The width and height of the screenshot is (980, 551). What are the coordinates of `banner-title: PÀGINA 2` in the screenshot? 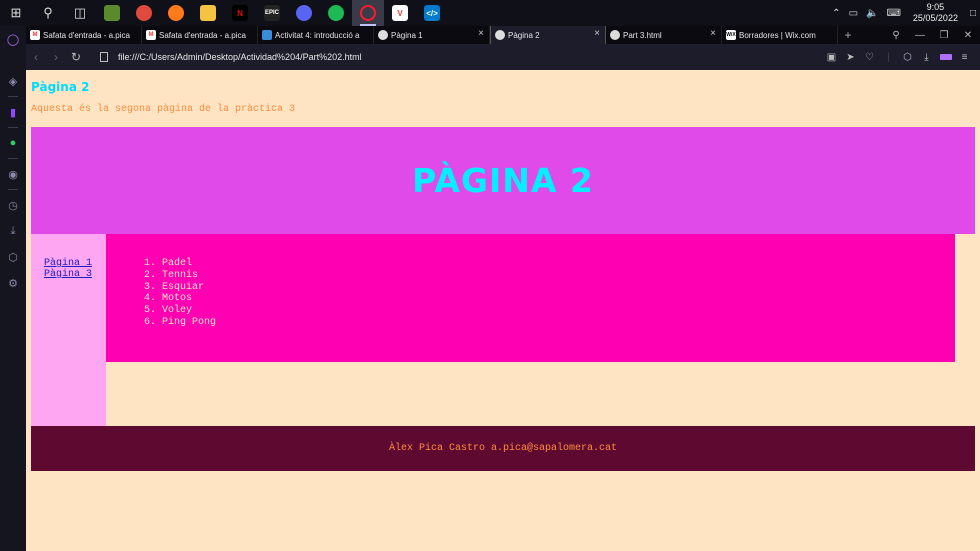 It's located at (503, 180).